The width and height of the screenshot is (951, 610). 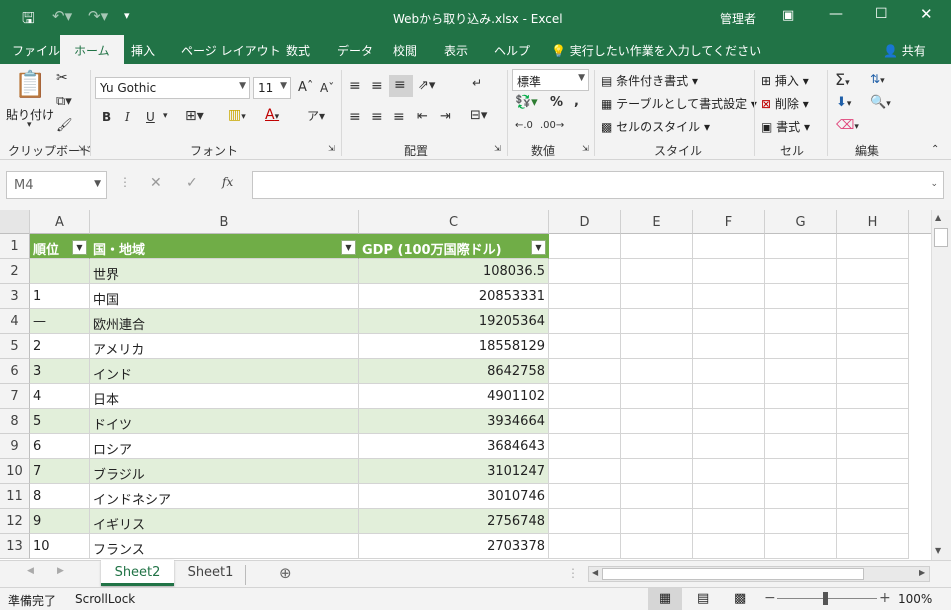 I want to click on tab-split-grip-icon: ⋮, so click(x=573, y=573).